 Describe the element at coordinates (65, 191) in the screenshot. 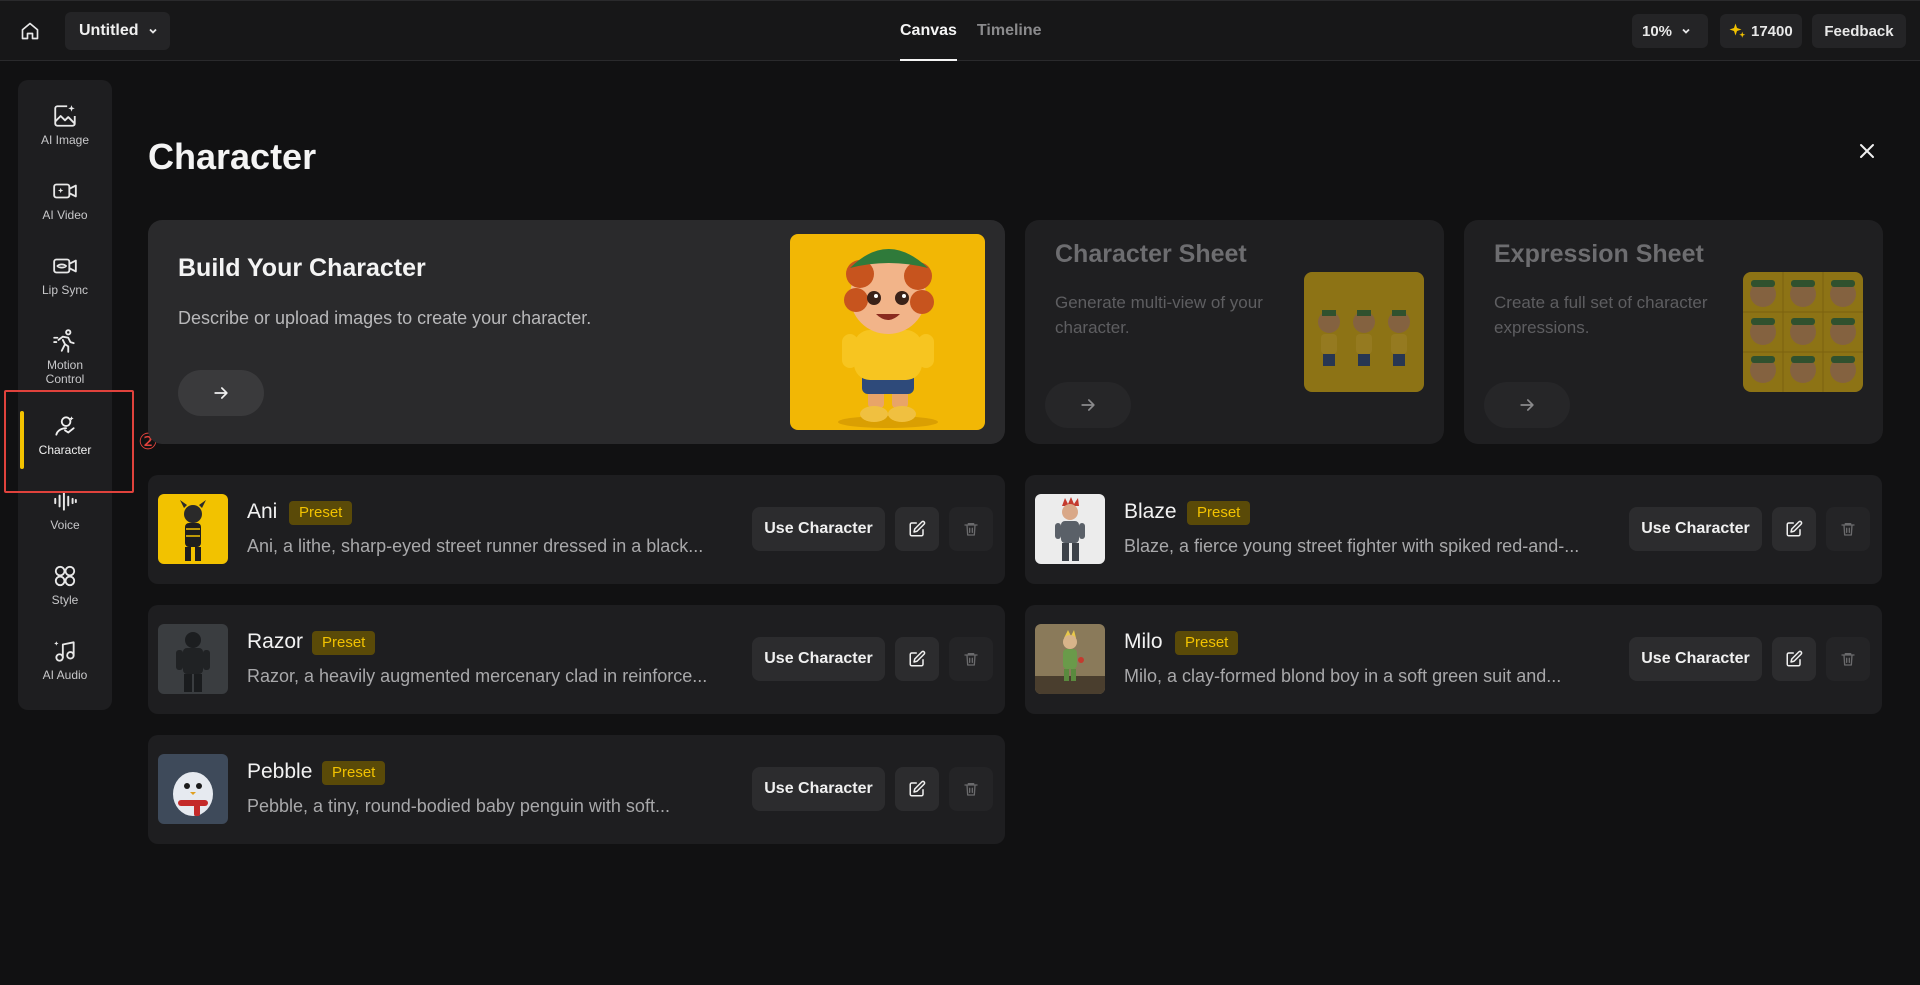

I see `video-sparkle-icon` at that location.